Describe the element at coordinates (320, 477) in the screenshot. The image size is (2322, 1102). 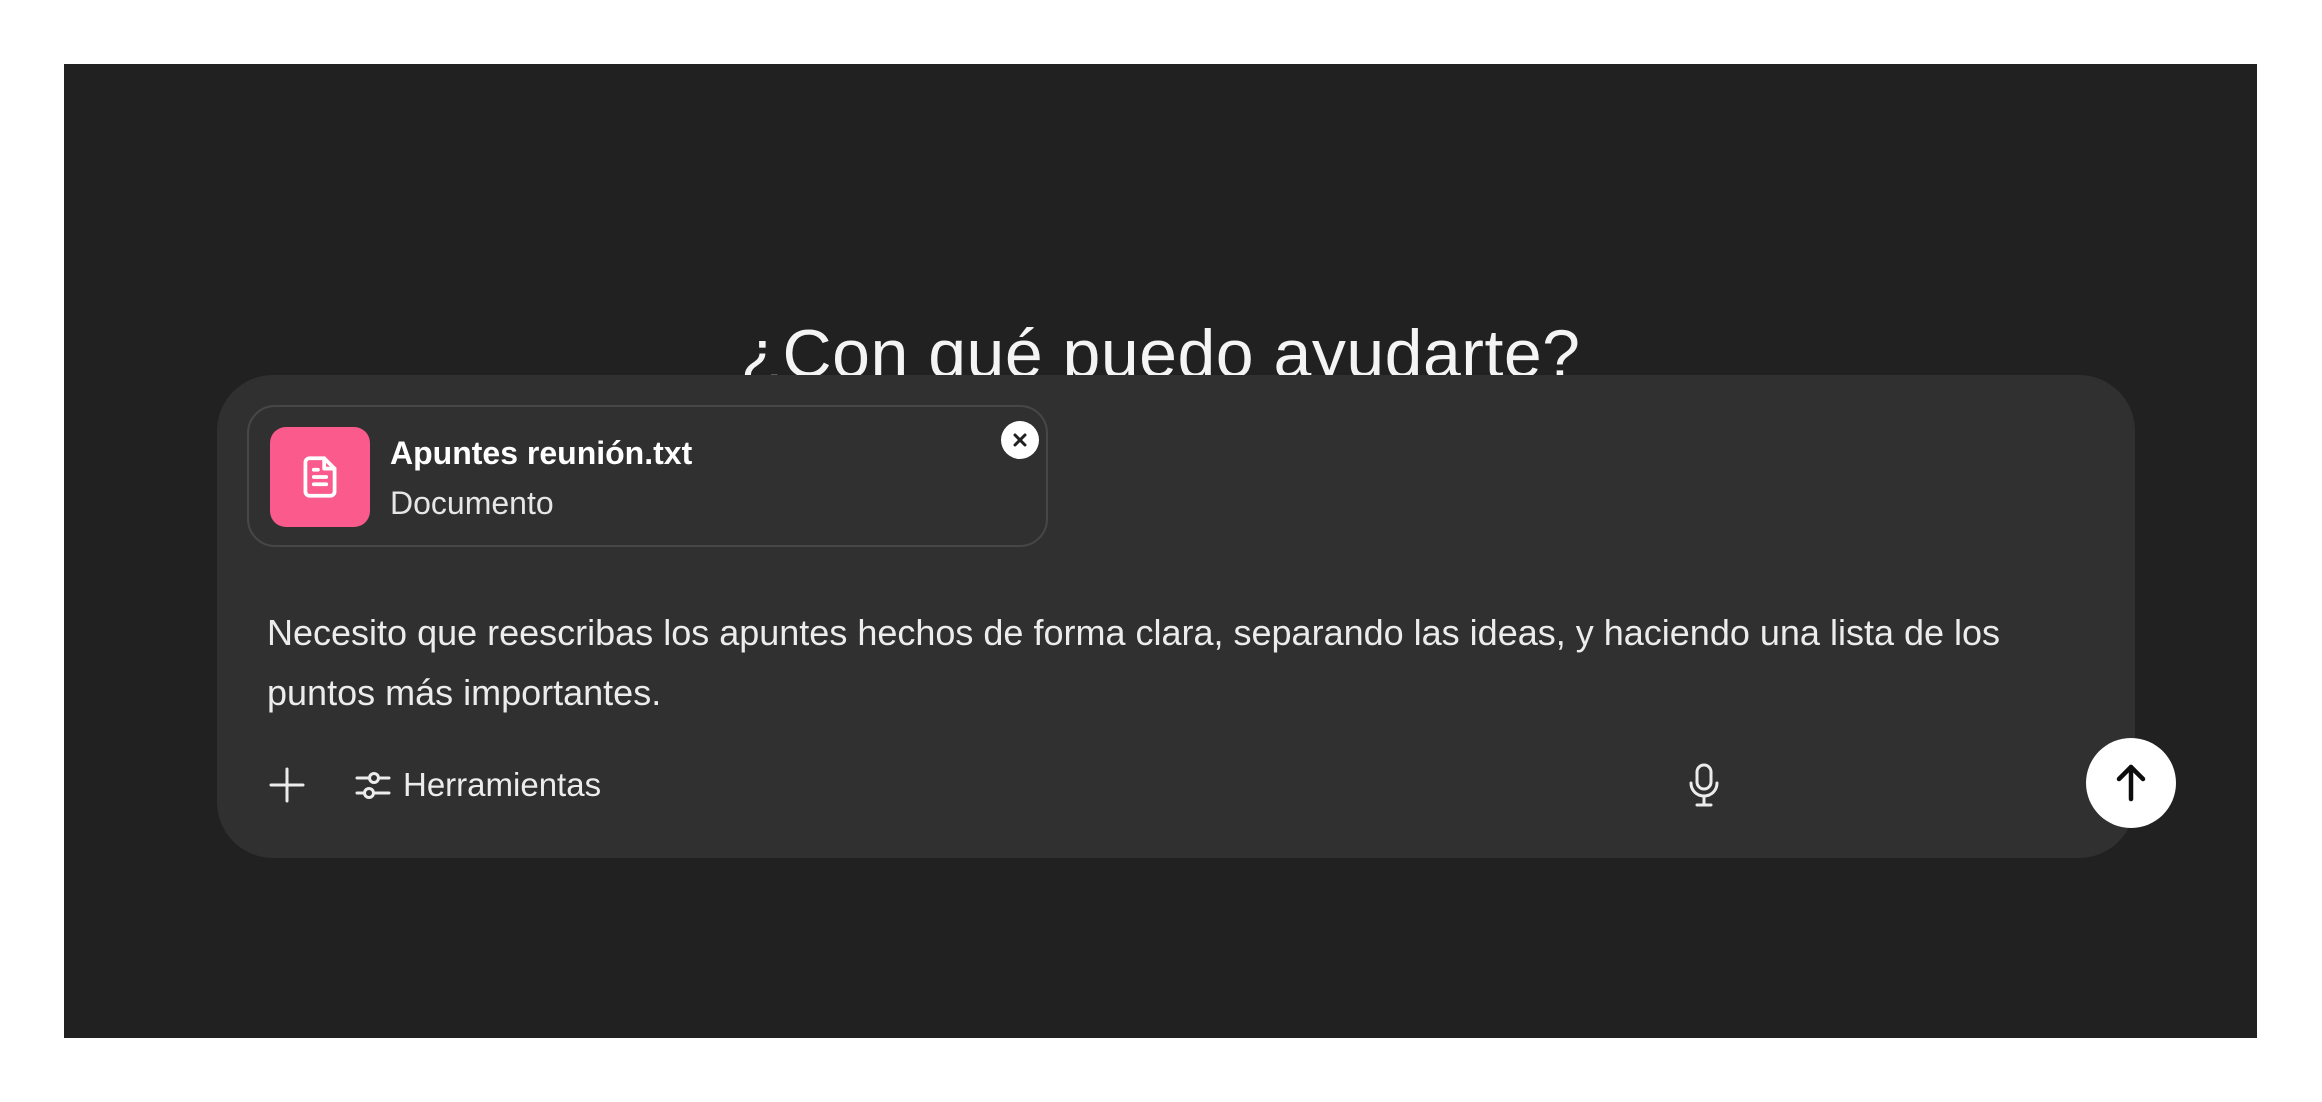
I see `document-icon` at that location.